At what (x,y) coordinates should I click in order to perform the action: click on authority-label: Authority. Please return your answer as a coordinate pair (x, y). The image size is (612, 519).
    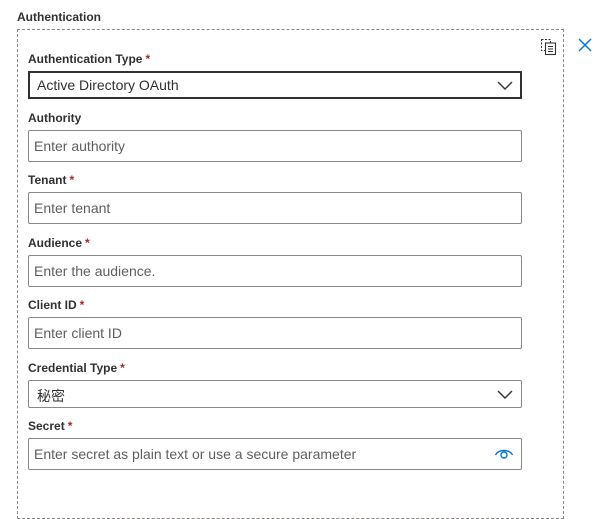
    Looking at the image, I should click on (55, 118).